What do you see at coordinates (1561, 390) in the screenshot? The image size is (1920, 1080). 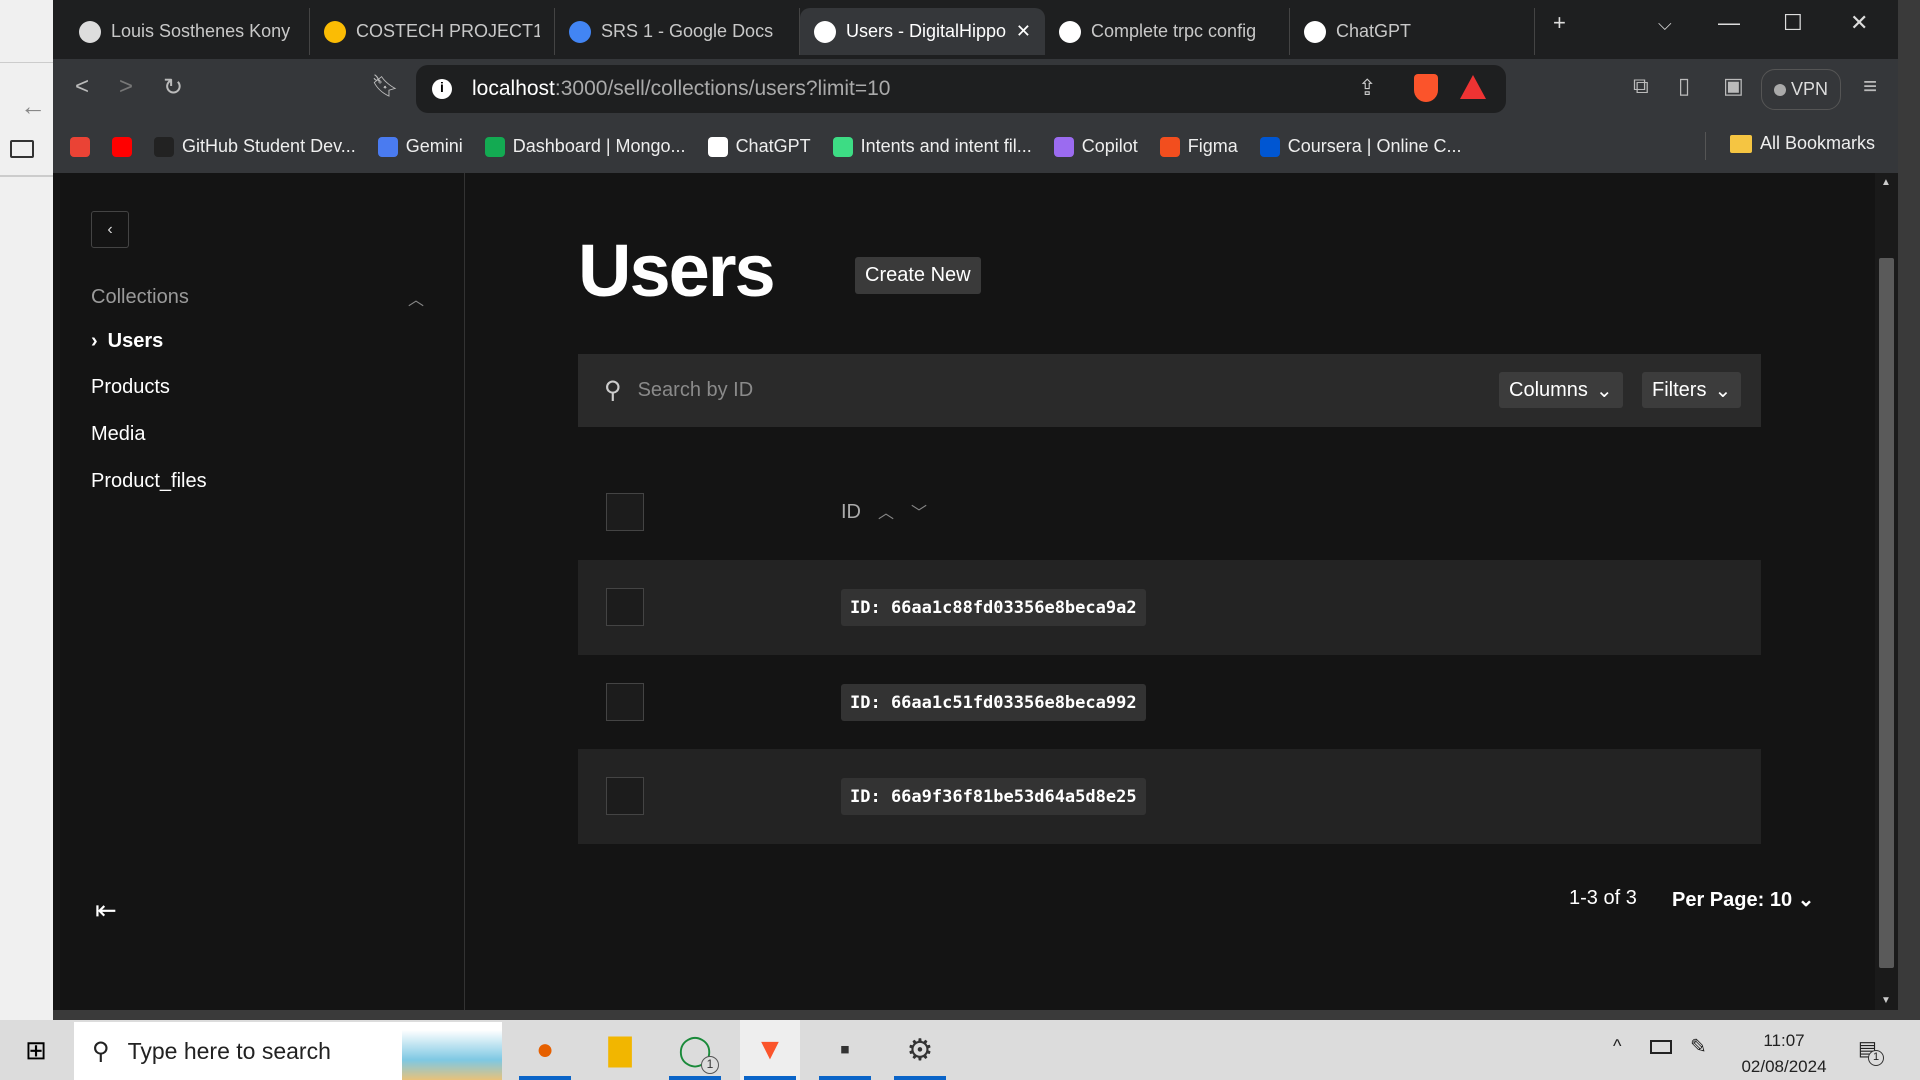 I see `columns-dropdown: Columns ⌄` at bounding box center [1561, 390].